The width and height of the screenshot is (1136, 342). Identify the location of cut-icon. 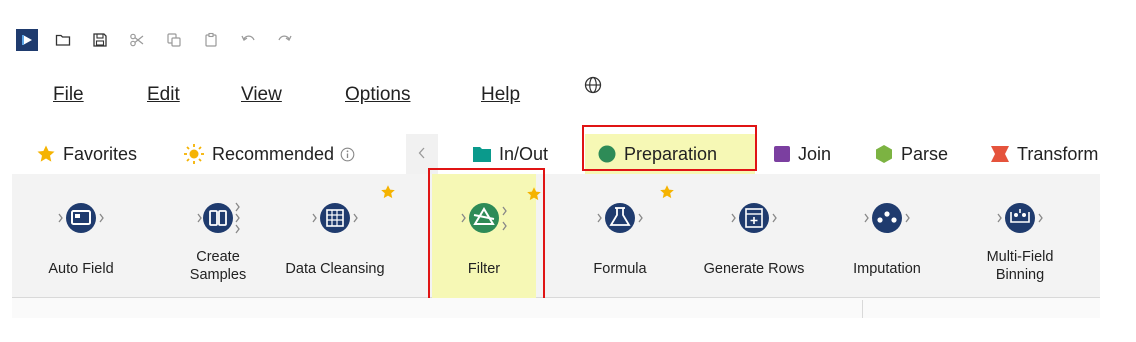
(137, 40).